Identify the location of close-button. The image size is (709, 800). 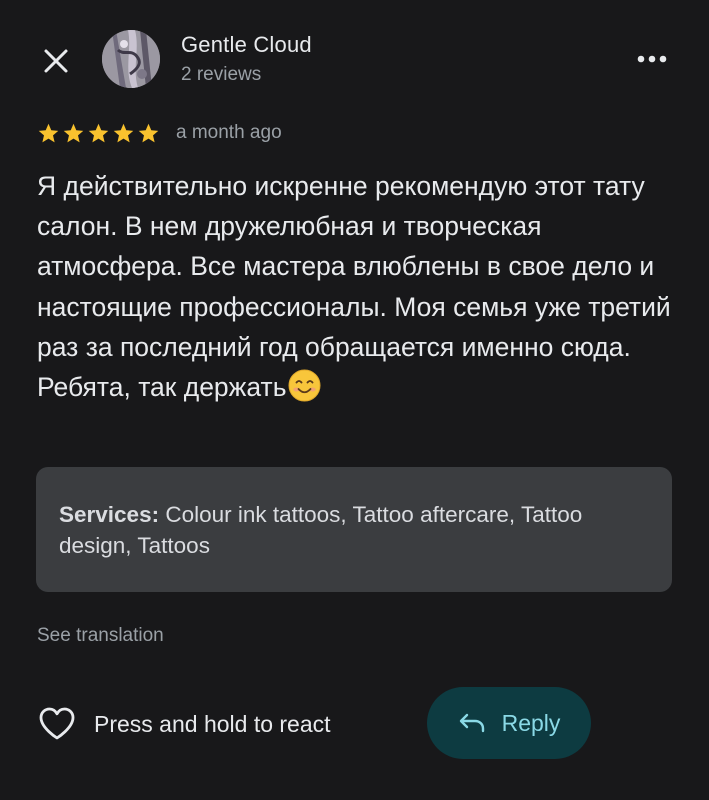
(56, 61).